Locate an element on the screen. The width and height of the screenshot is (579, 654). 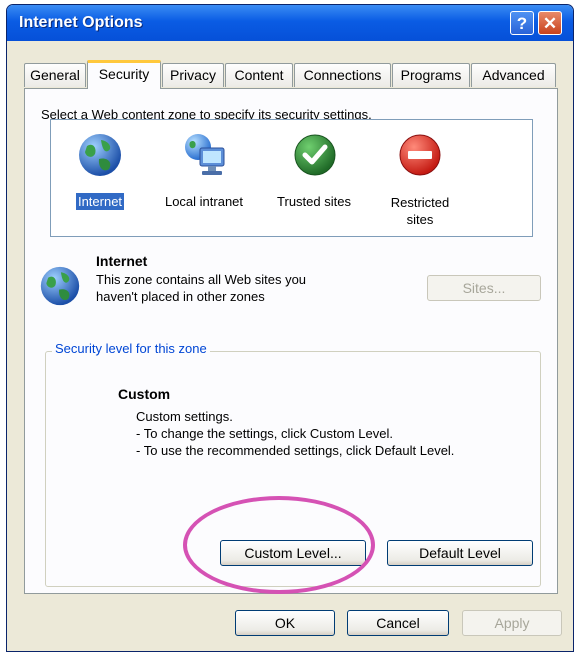
ok-button: OK is located at coordinates (285, 623).